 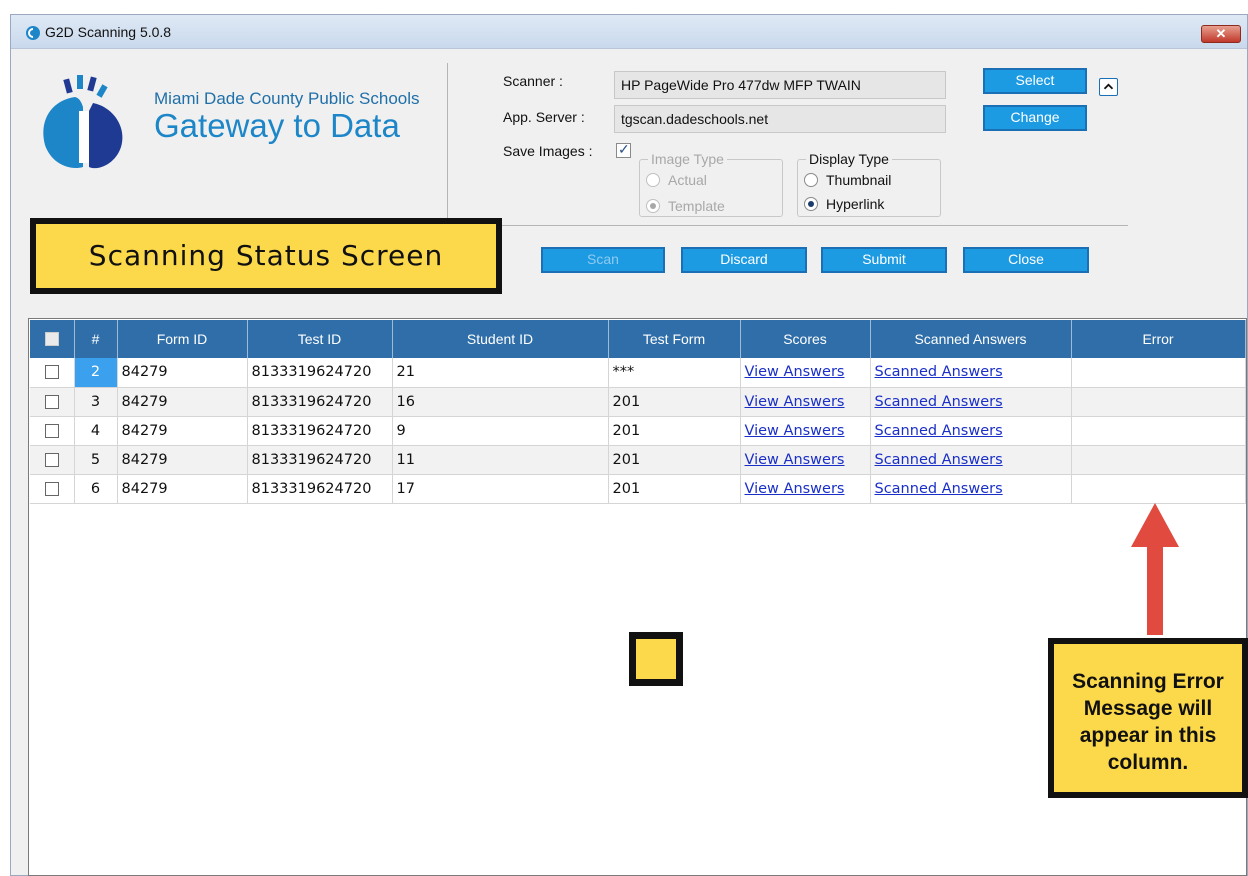 I want to click on app-logo-icon, so click(x=33, y=33).